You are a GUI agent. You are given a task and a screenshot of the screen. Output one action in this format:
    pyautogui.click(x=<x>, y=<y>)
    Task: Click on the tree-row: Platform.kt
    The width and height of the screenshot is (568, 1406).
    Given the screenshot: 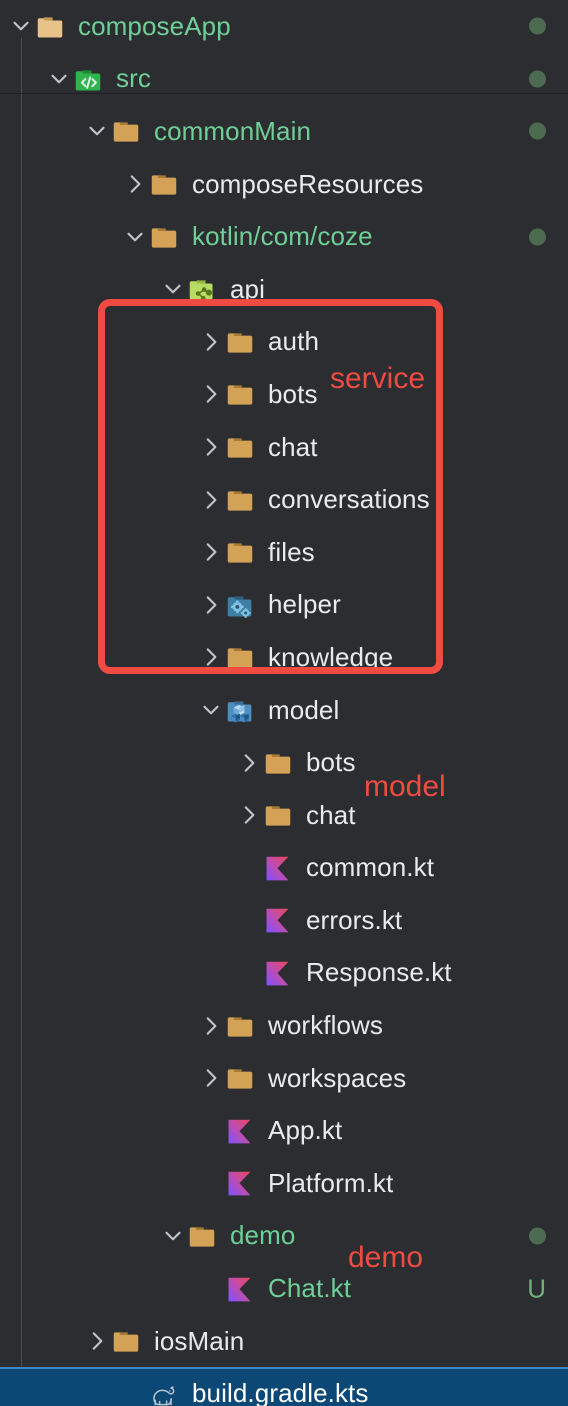 What is the action you would take?
    pyautogui.click(x=284, y=1183)
    